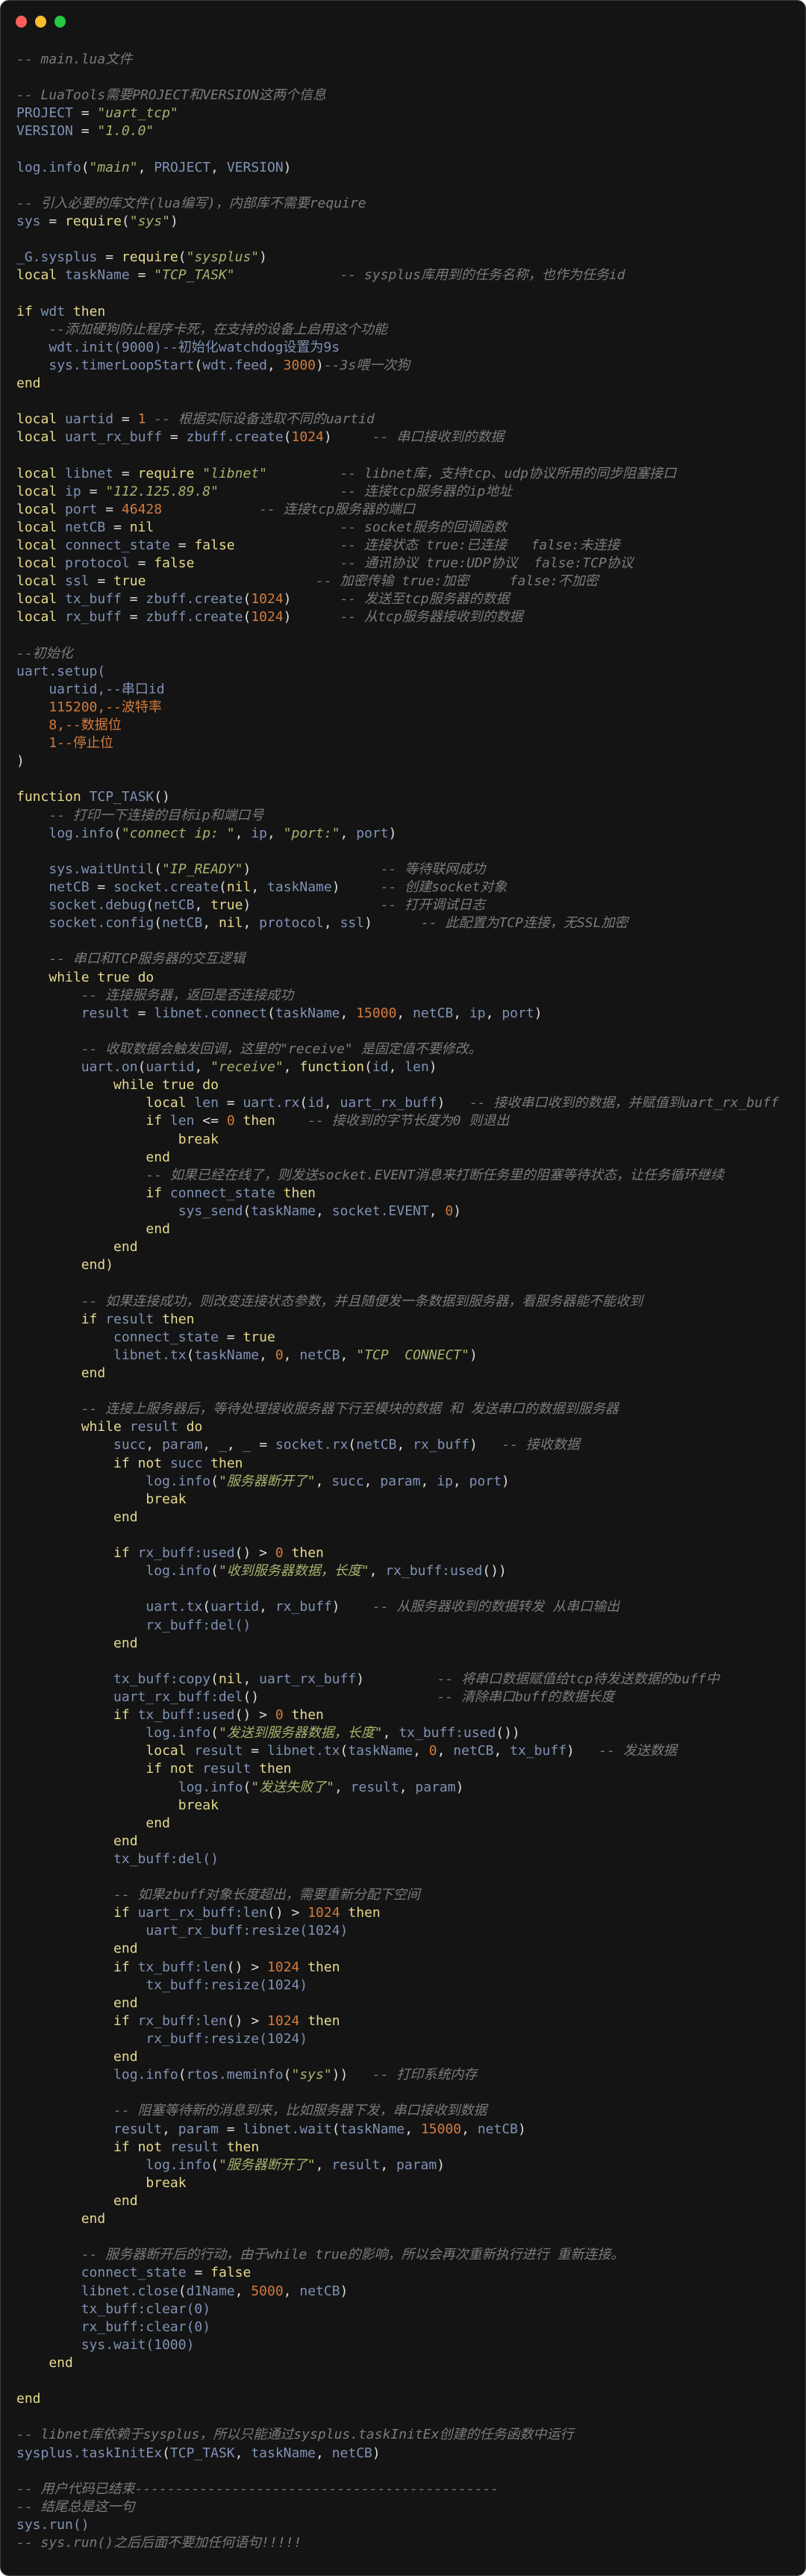  Describe the element at coordinates (320, 2291) in the screenshot. I see `code-identifier: netCB` at that location.